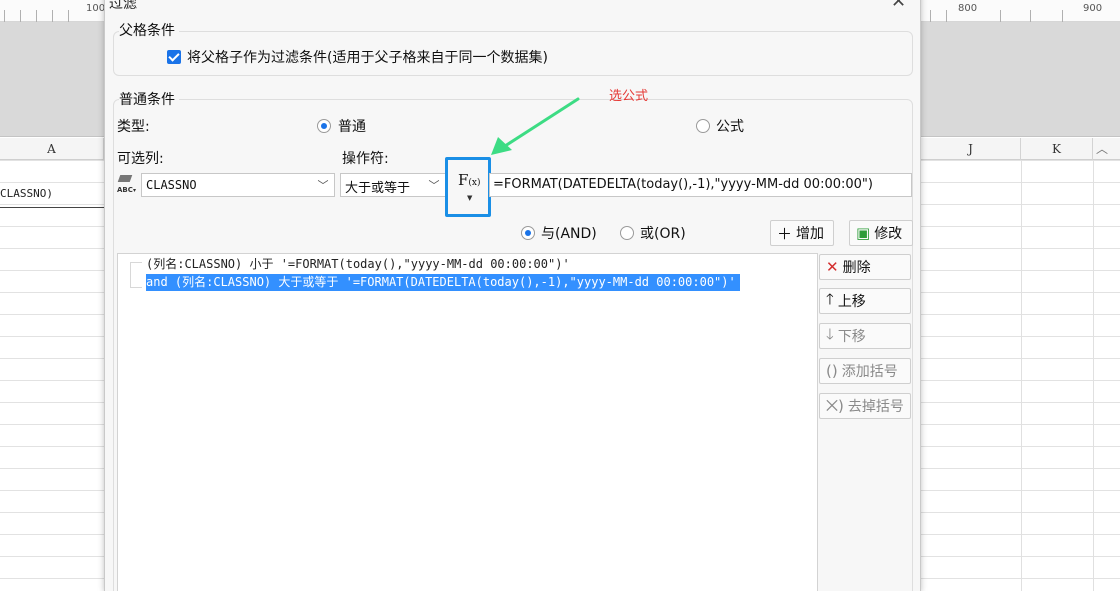 The height and width of the screenshot is (591, 1120). Describe the element at coordinates (785, 233) in the screenshot. I see `plus-icon: ＋` at that location.